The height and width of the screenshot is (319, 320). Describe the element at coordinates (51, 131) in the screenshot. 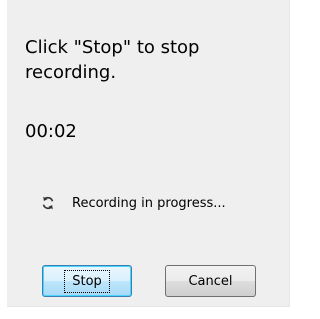

I see `elapsed-timer: 00:02` at that location.